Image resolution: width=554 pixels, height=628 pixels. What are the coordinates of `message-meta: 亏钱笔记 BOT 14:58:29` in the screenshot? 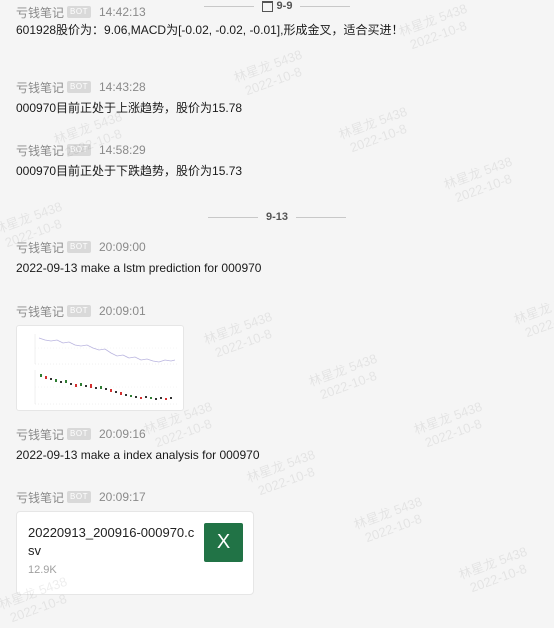 It's located at (129, 150).